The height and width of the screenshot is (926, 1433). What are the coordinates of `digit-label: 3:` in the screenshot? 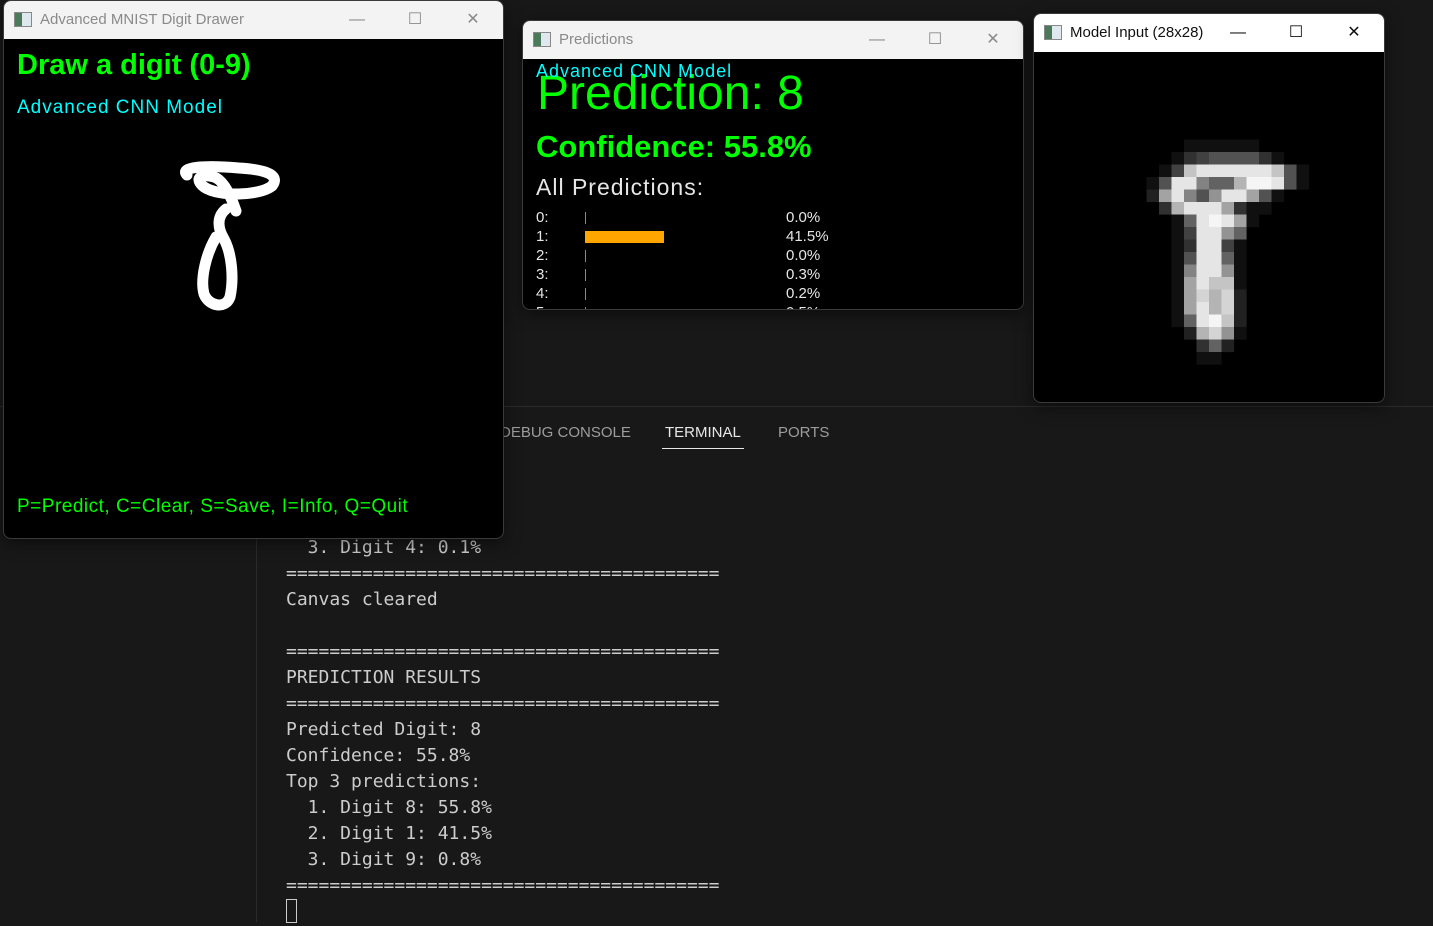 It's located at (542, 274).